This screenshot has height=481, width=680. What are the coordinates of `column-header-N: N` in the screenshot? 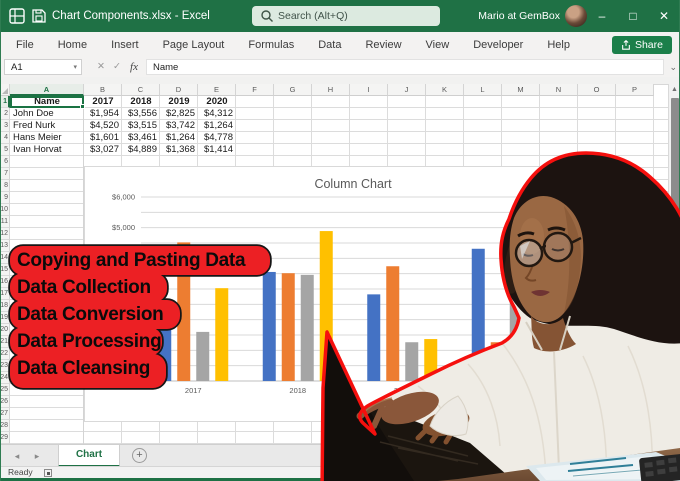 It's located at (559, 90).